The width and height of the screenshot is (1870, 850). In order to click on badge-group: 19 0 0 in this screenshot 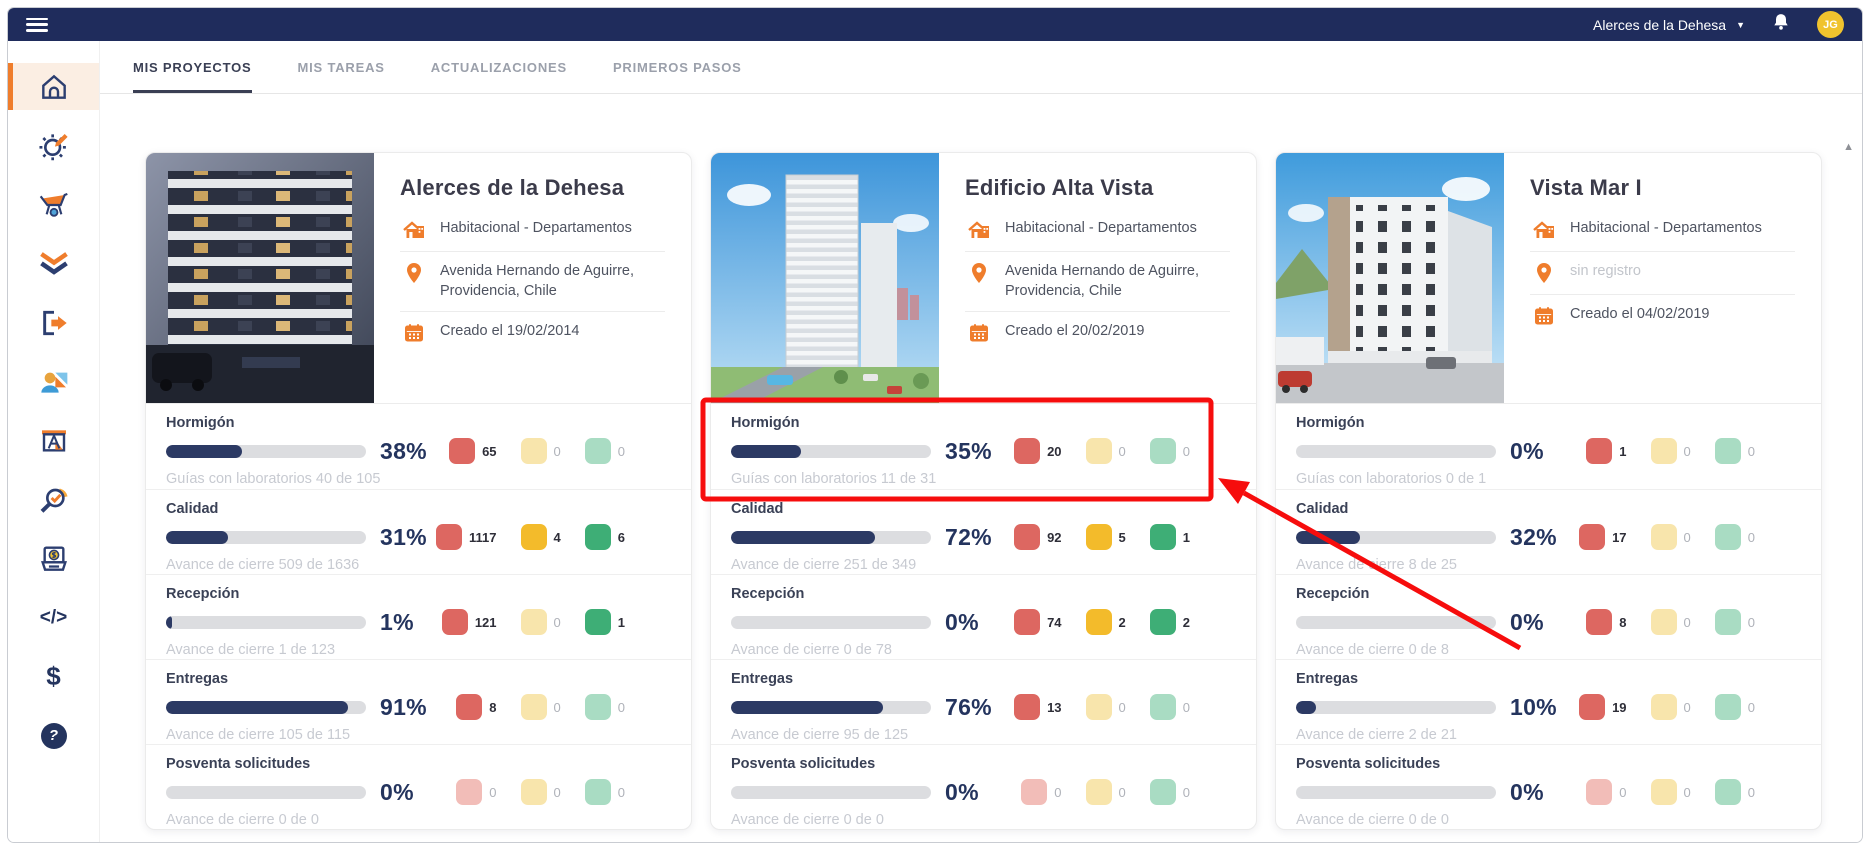, I will do `click(1690, 707)`.